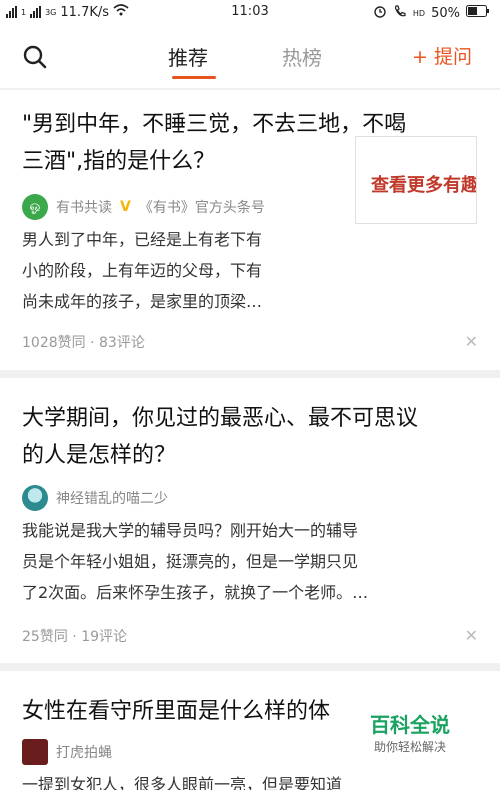 The width and height of the screenshot is (500, 790). I want to click on excerpt-line: 男人到了中年，已经是上有老下有, so click(142, 239).